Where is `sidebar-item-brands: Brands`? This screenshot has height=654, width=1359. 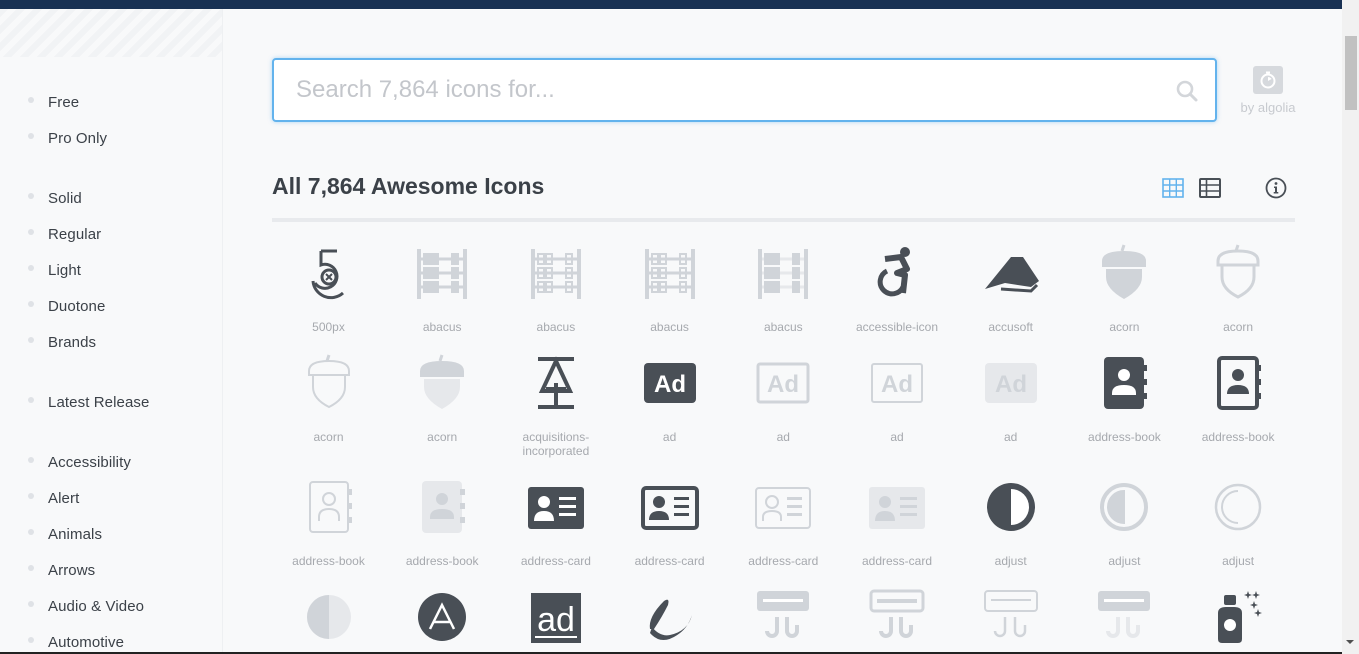 sidebar-item-brands: Brands is located at coordinates (62, 342).